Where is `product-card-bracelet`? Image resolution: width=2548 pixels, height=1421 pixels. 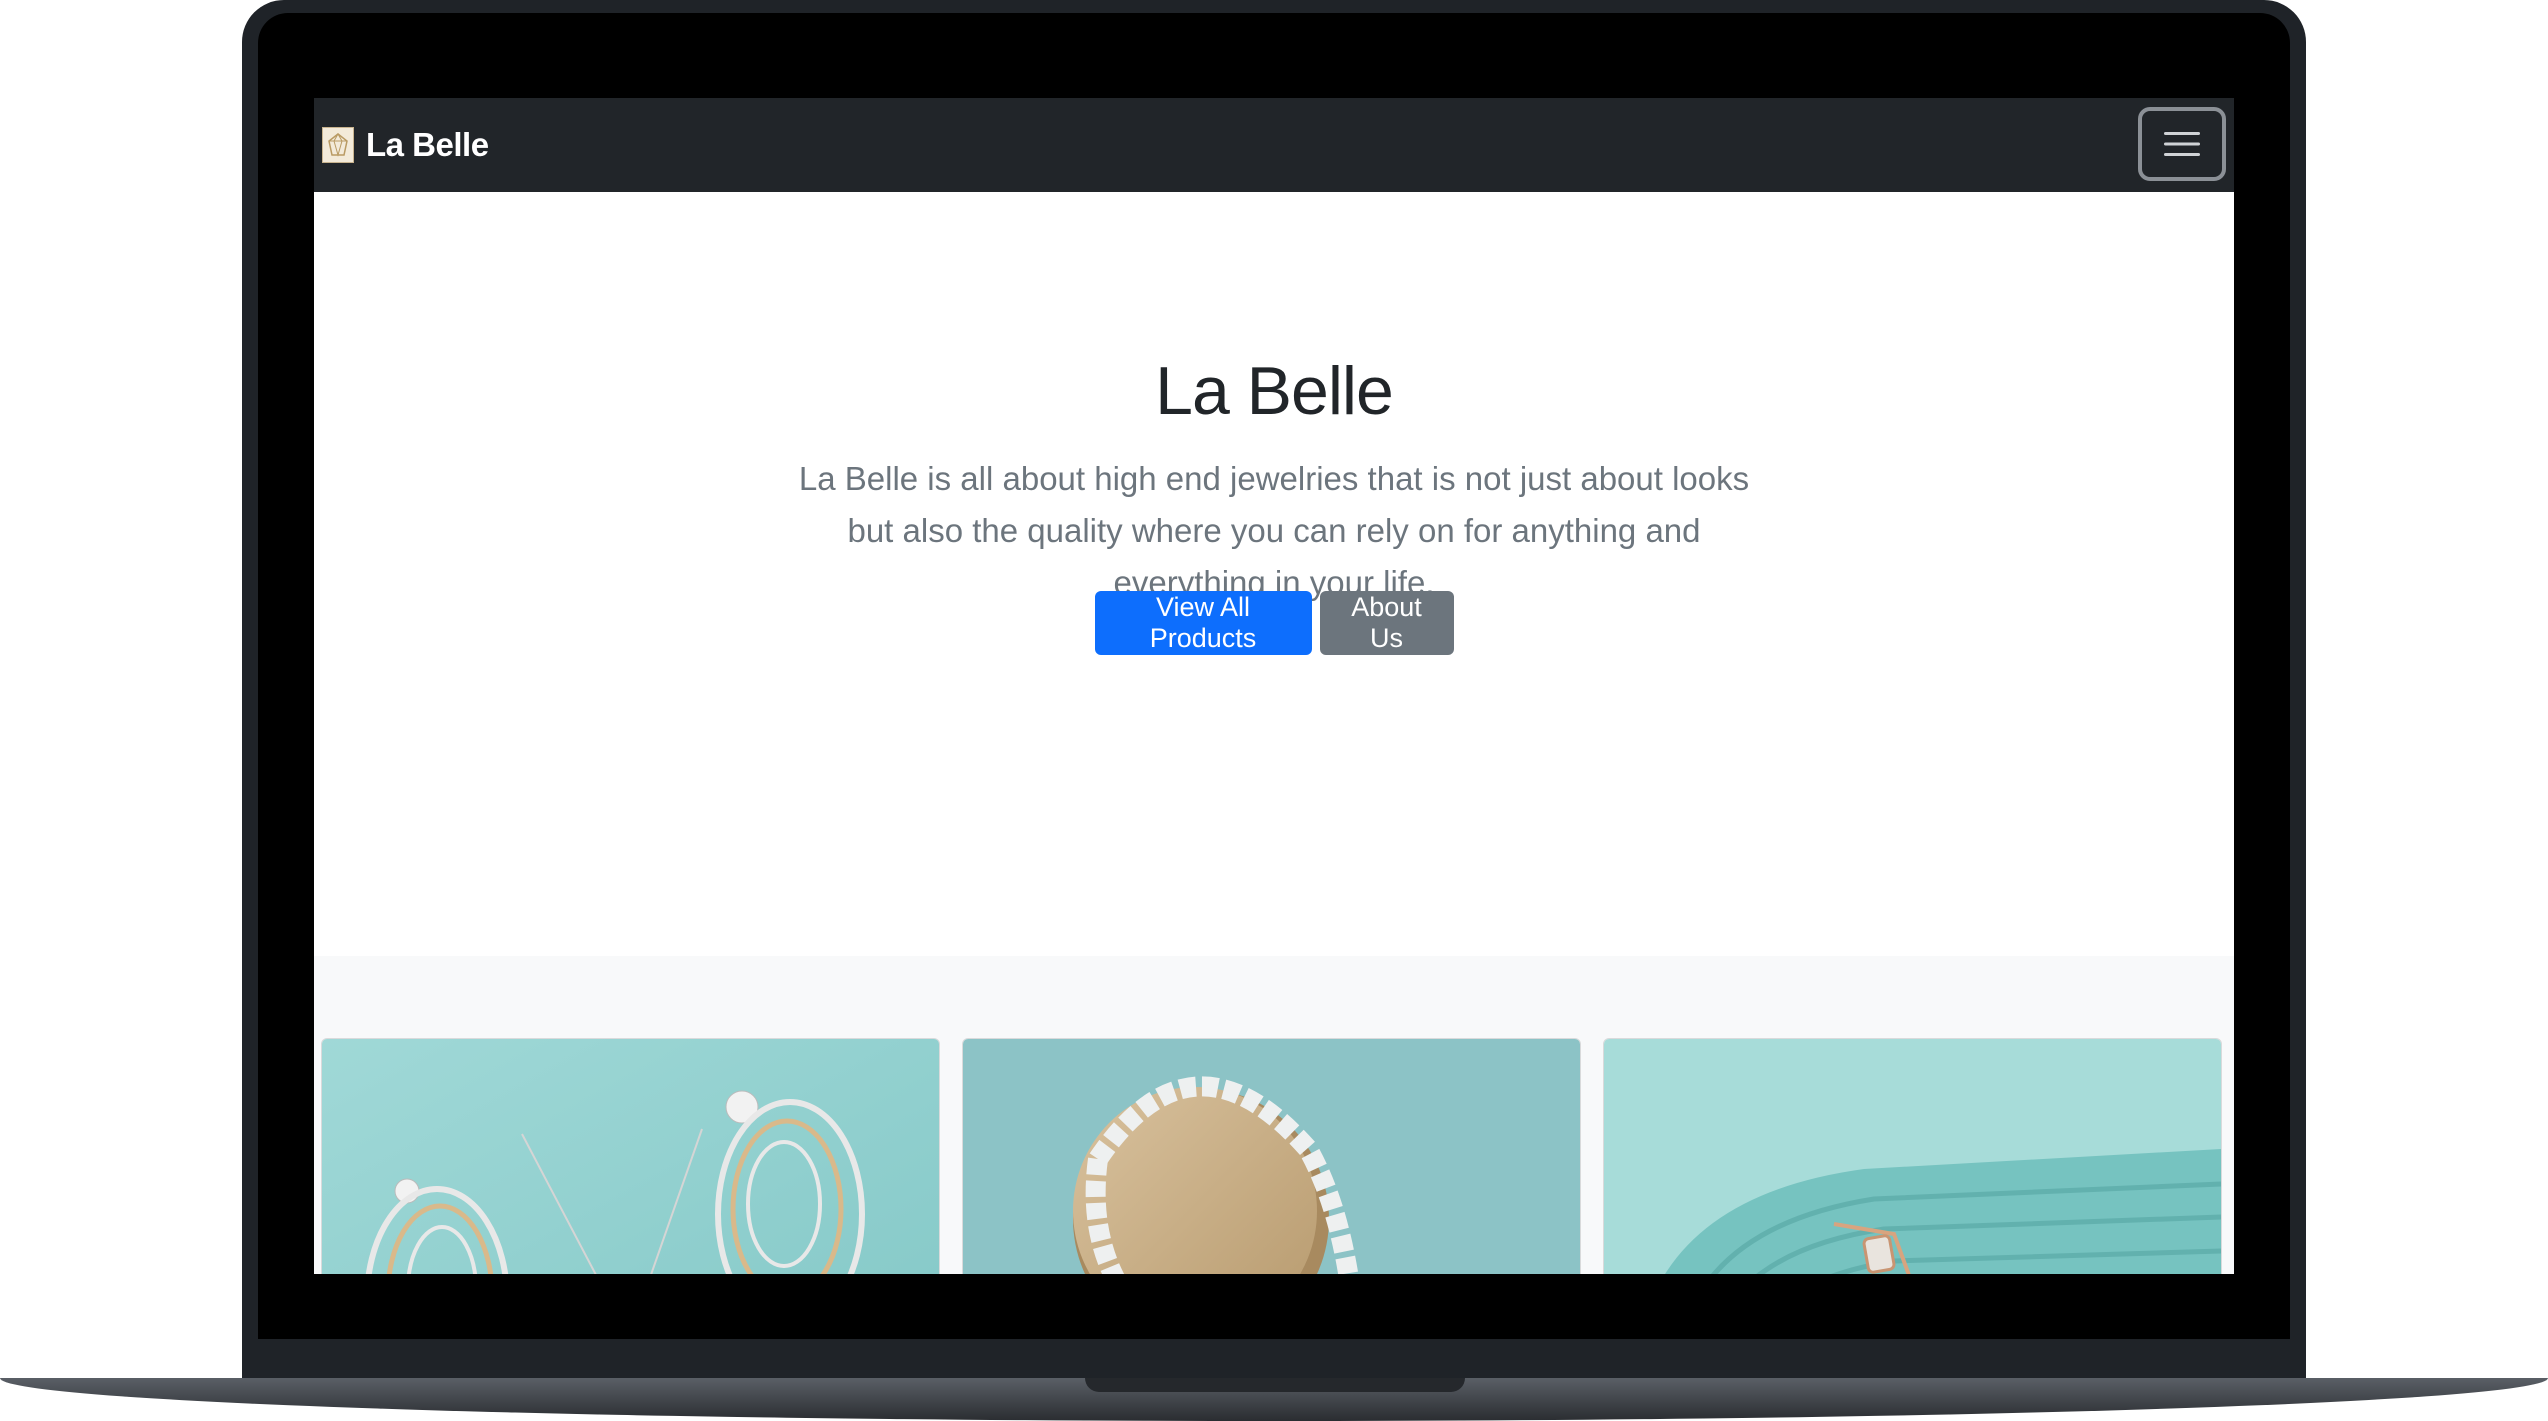 product-card-bracelet is located at coordinates (1912, 1156).